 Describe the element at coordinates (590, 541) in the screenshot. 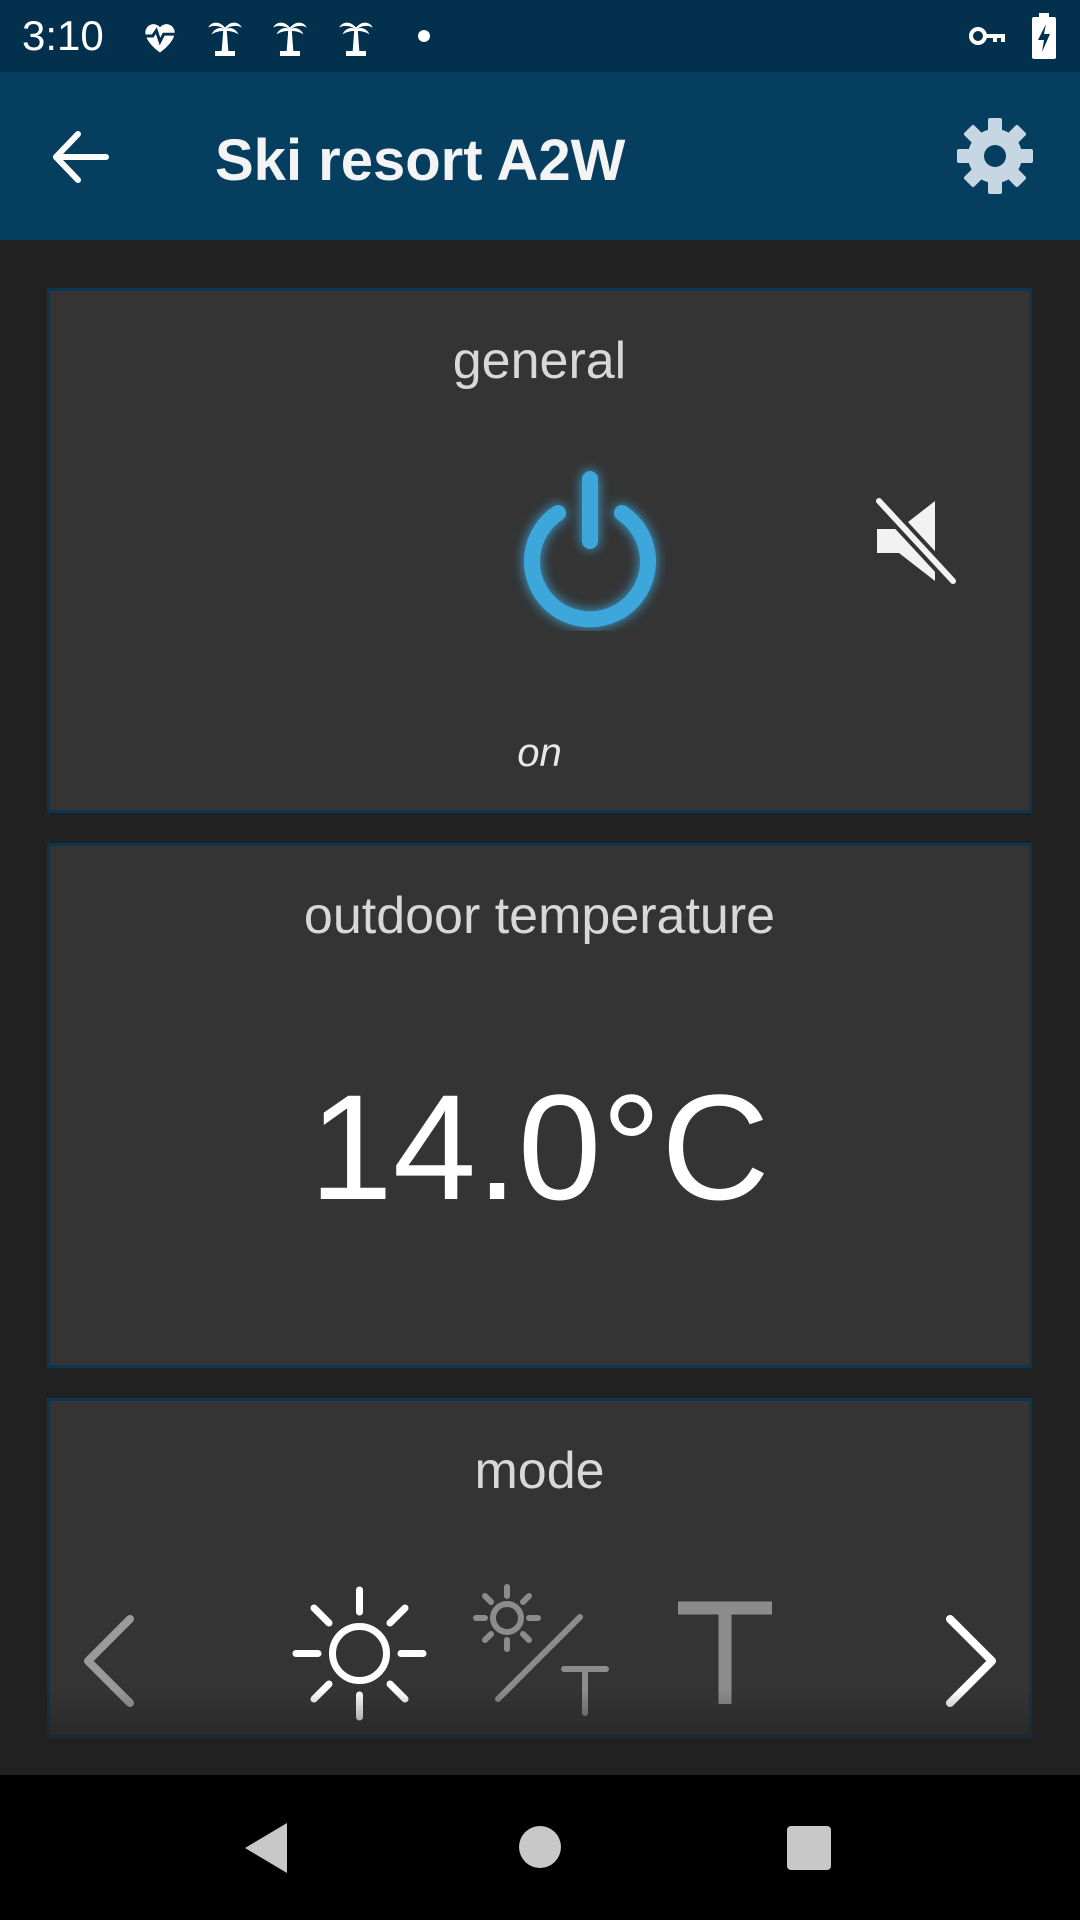

I see `power-icon` at that location.